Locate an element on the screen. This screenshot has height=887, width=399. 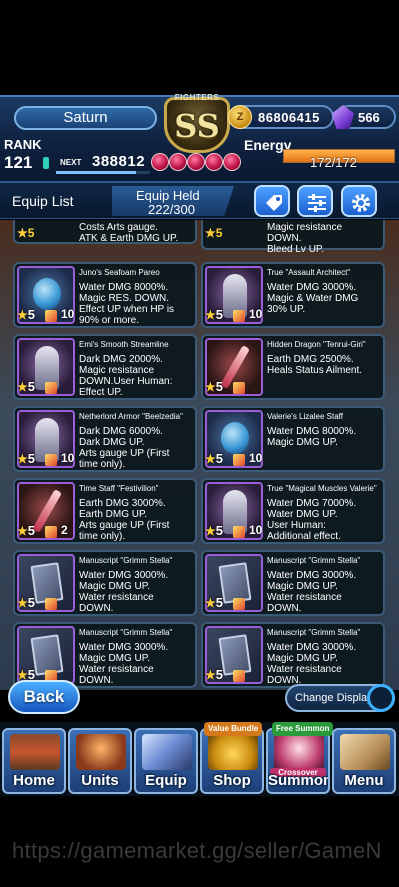
exp-progress-fill is located at coordinates (96, 172).